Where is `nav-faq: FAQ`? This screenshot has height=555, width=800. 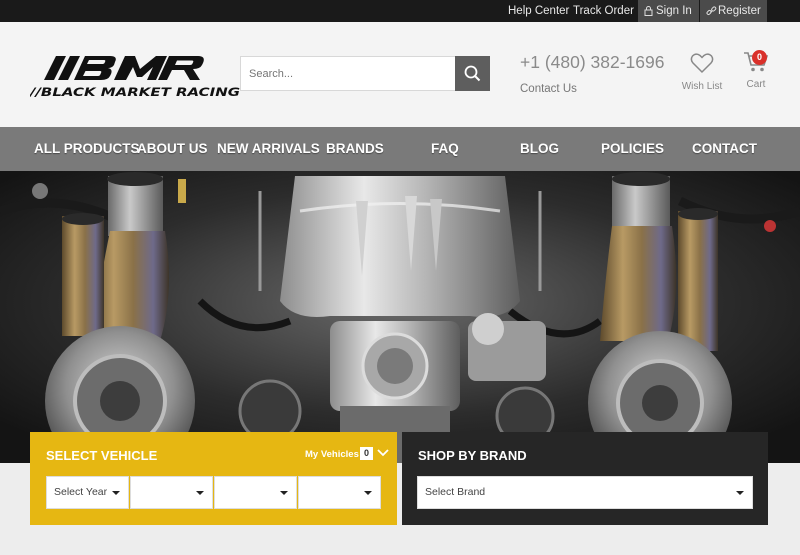
nav-faq: FAQ is located at coordinates (445, 149).